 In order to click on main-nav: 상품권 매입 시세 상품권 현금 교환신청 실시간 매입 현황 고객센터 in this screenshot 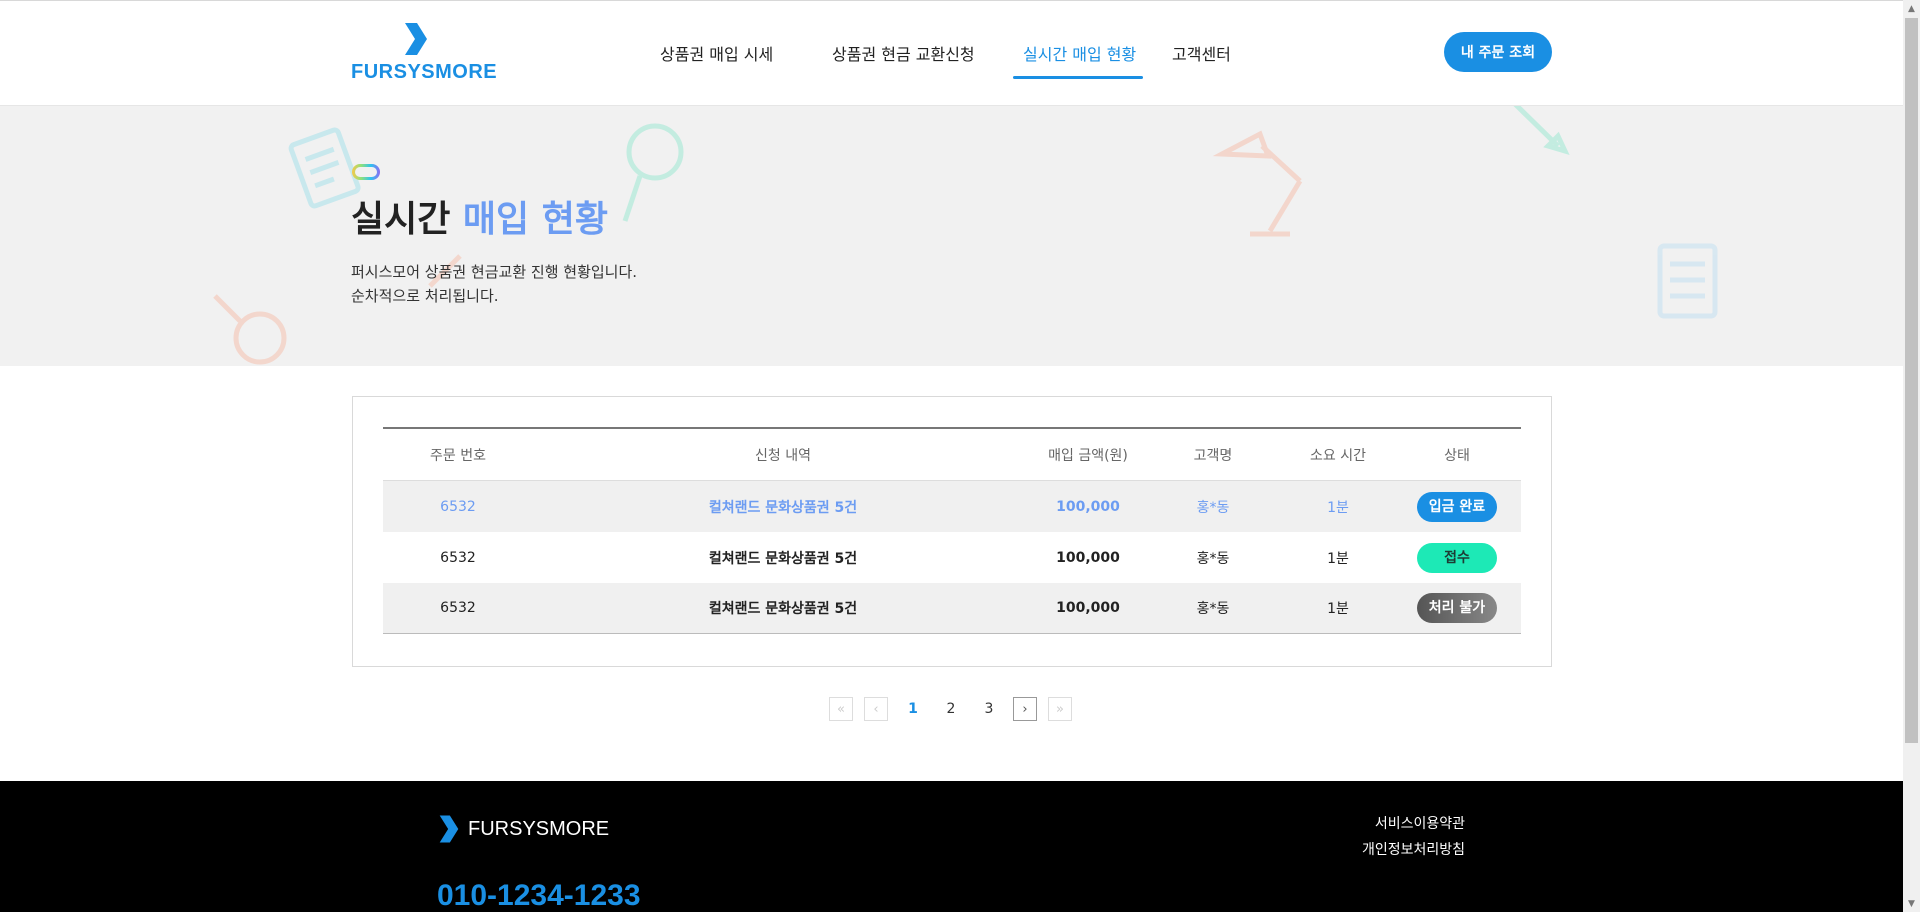, I will do `click(945, 60)`.